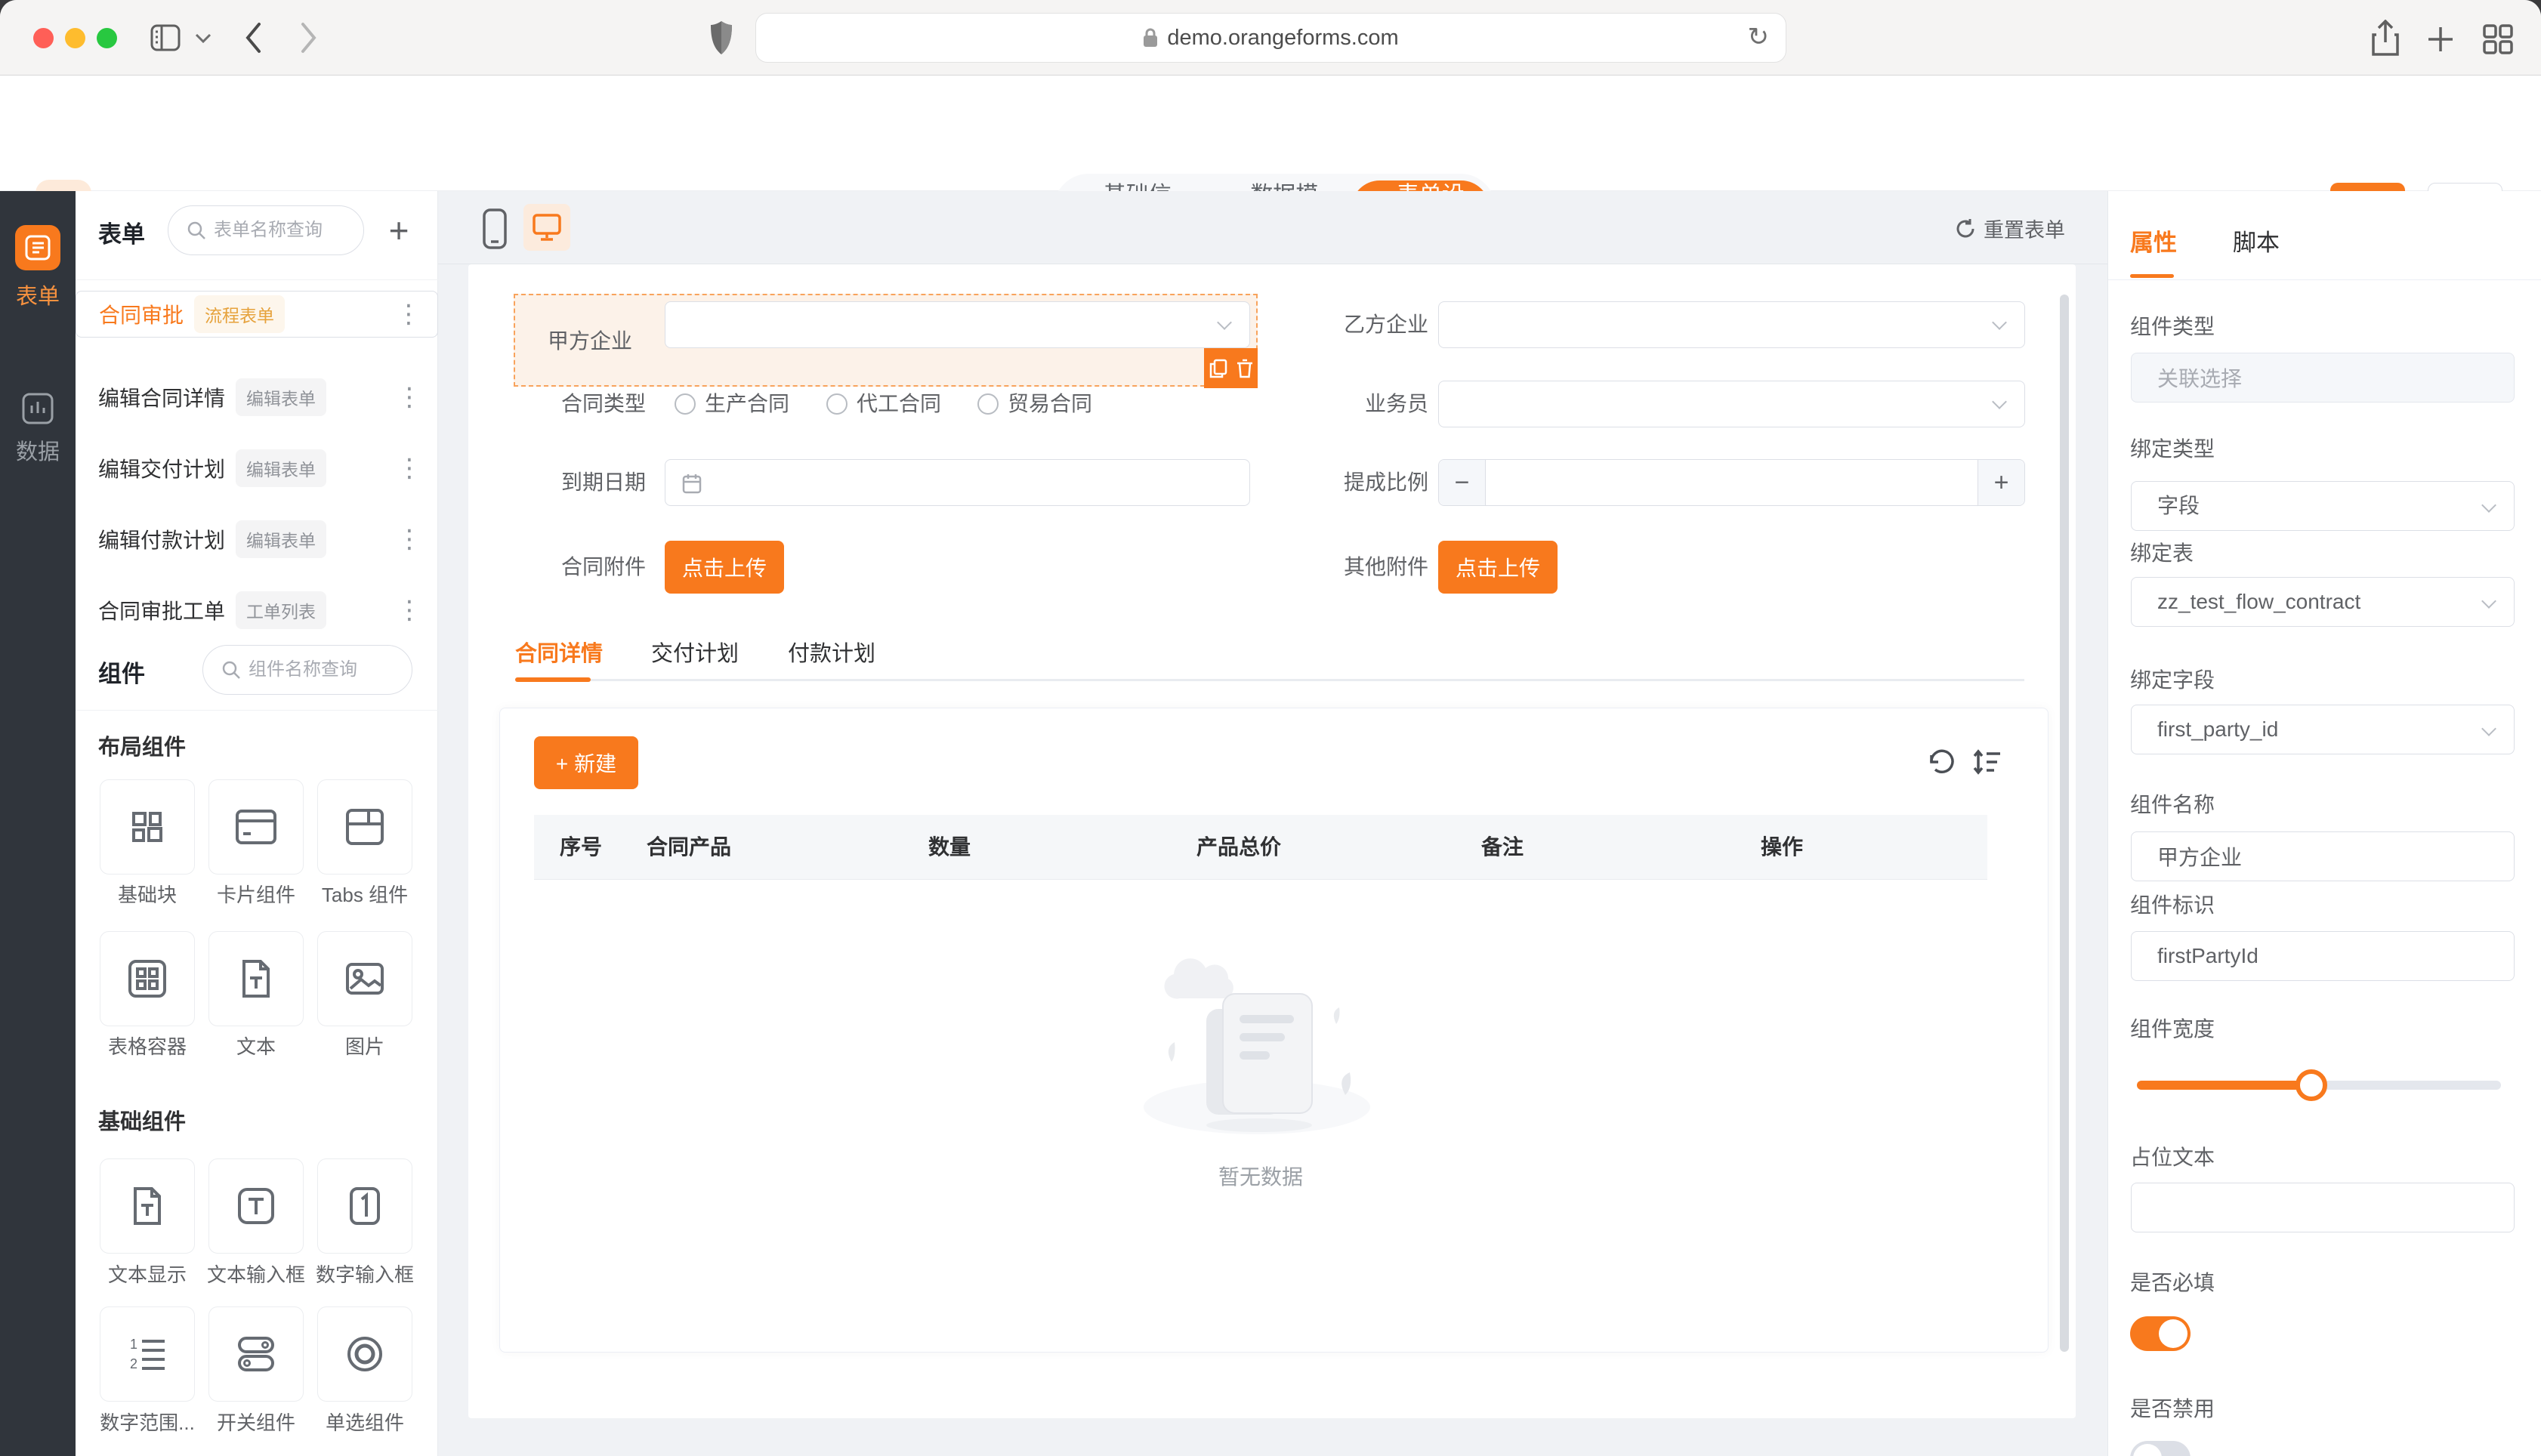  I want to click on component-basic-block, so click(147, 827).